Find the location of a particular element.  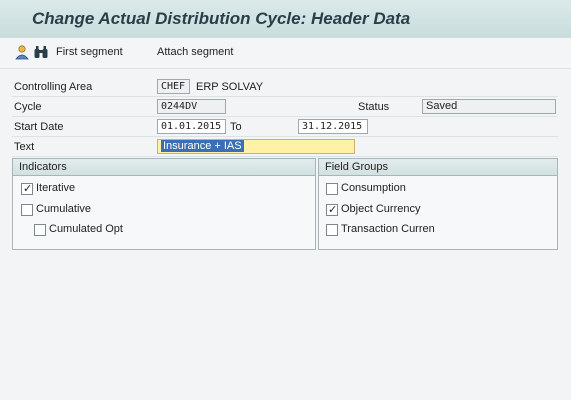

to-date-field: 31.12.2015 is located at coordinates (333, 126).